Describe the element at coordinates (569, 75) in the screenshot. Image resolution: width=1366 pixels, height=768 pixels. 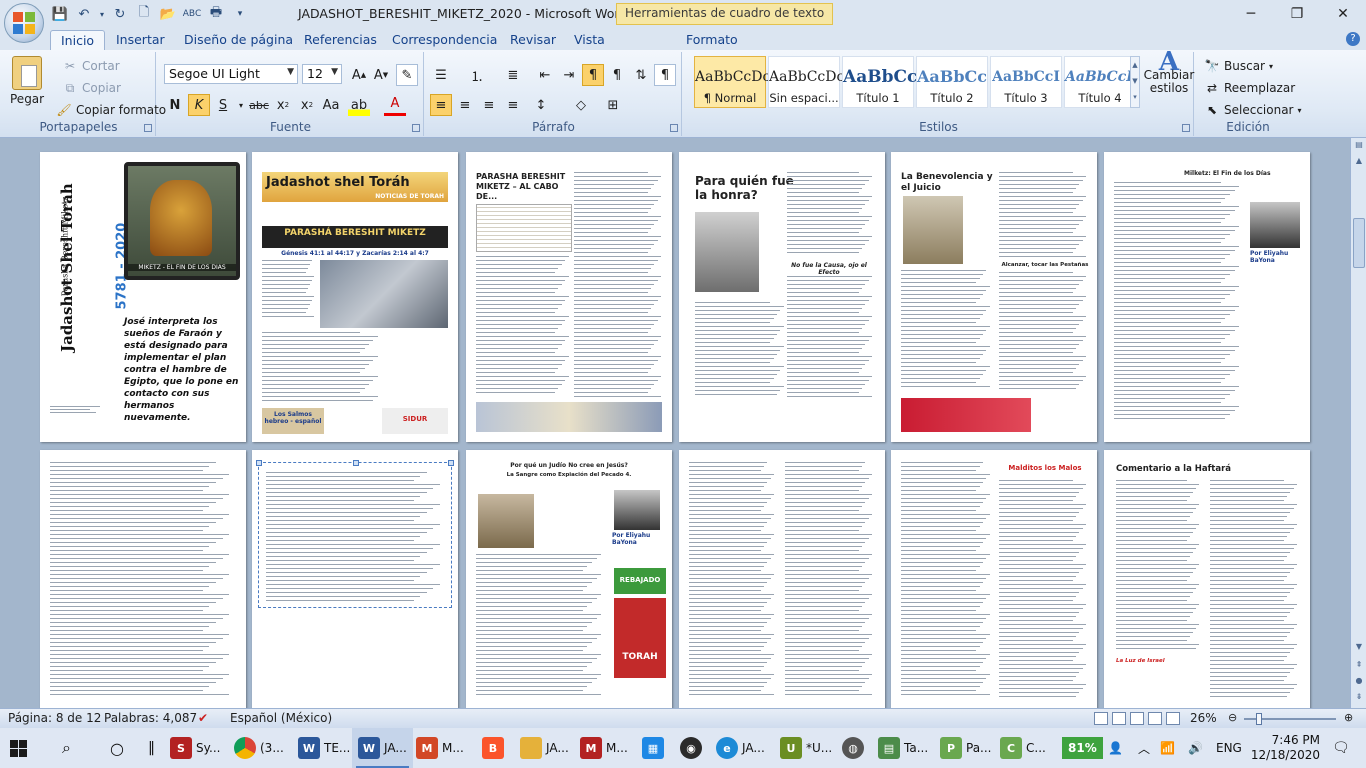
I see `increase-indent-button: ⇥` at that location.